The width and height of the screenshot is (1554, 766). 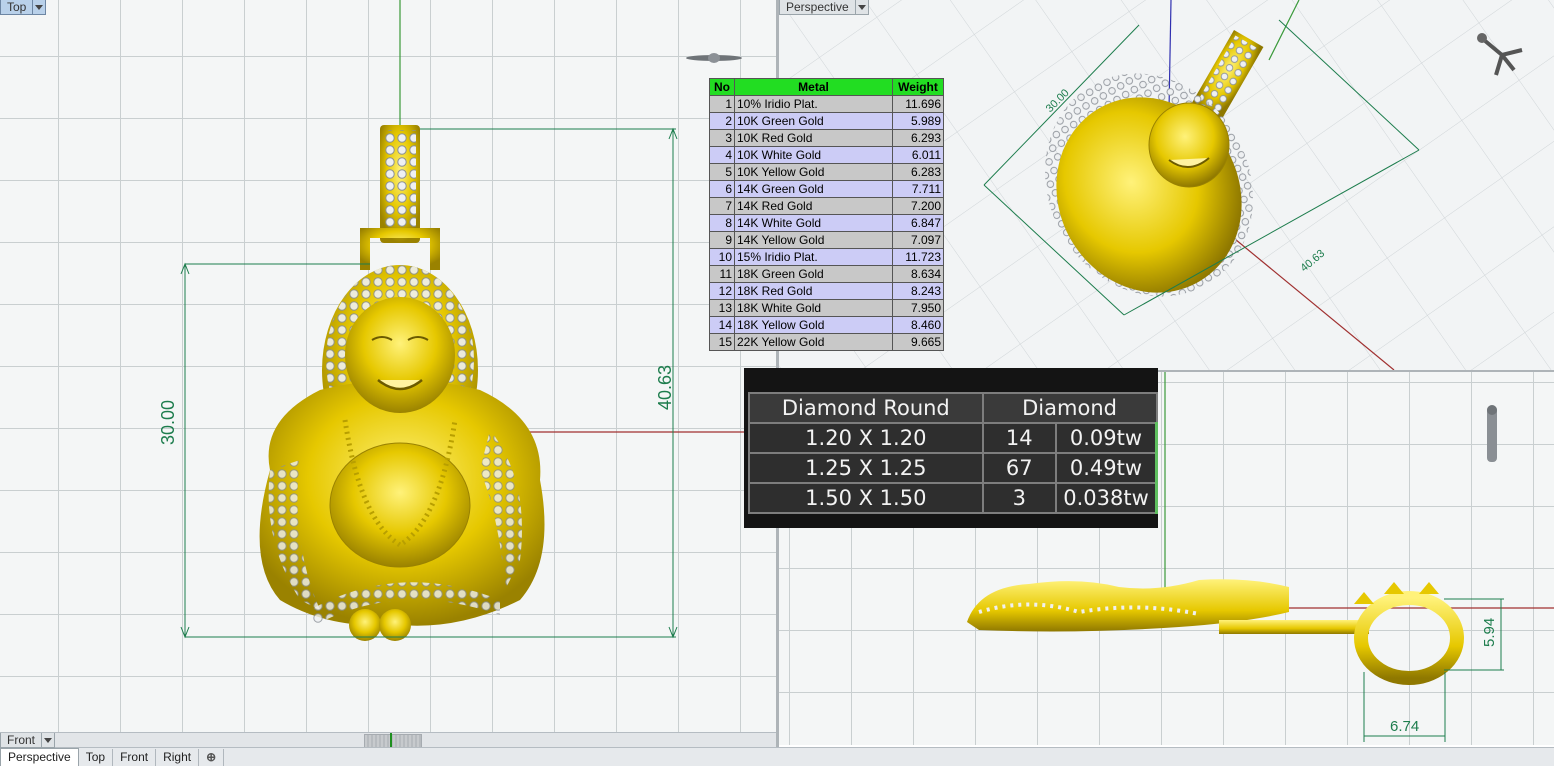 I want to click on metal-weight: 6.283, so click(x=918, y=172).